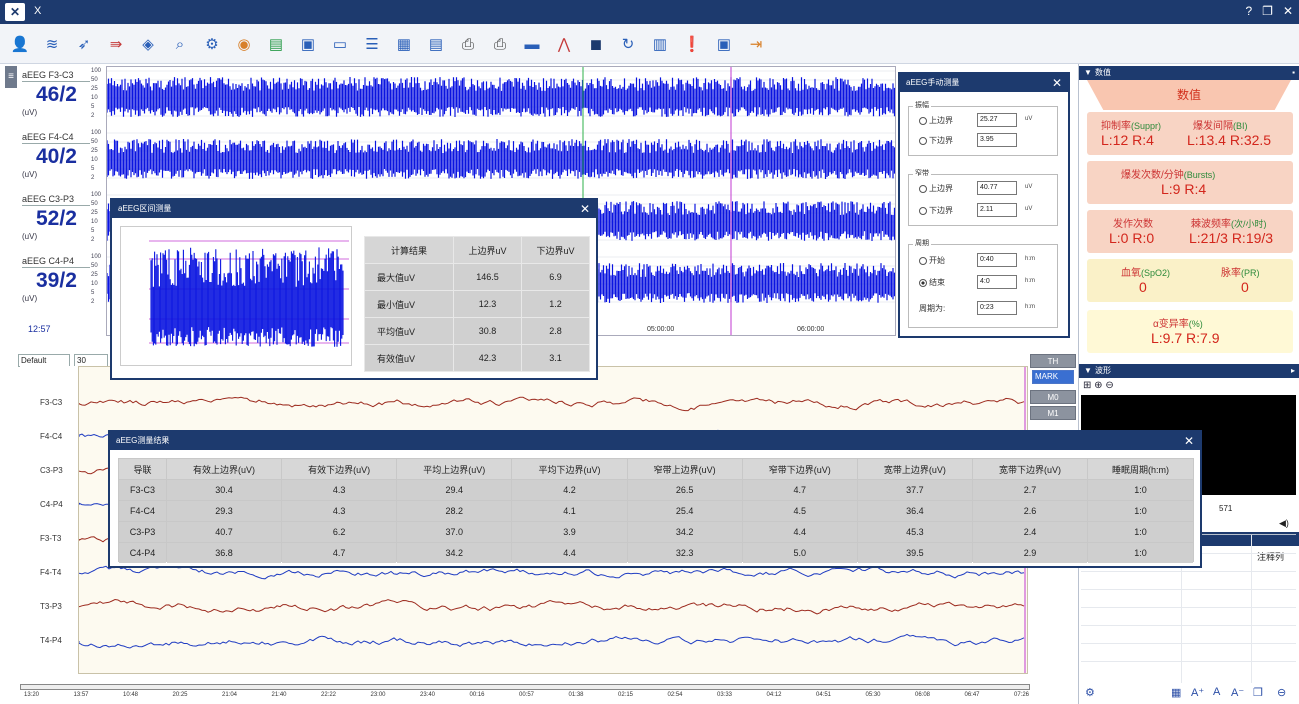  Describe the element at coordinates (1029, 209) in the screenshot. I see `unit-label: uV` at that location.